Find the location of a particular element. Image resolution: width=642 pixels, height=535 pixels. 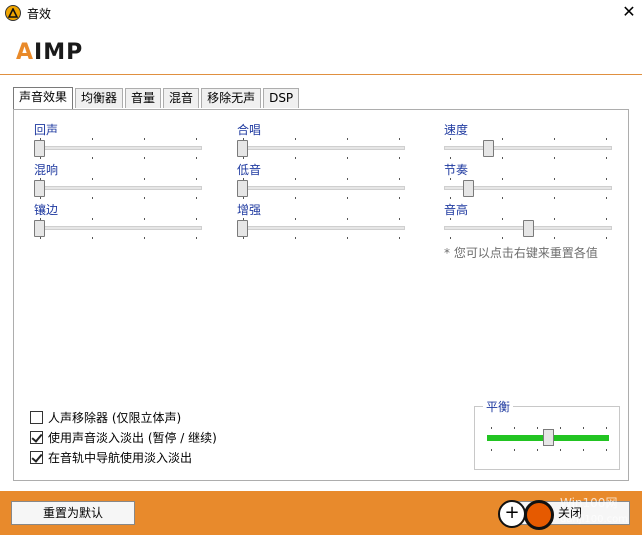

checkbox-label: 人声移除器 (仅限立体声) is located at coordinates (115, 418).